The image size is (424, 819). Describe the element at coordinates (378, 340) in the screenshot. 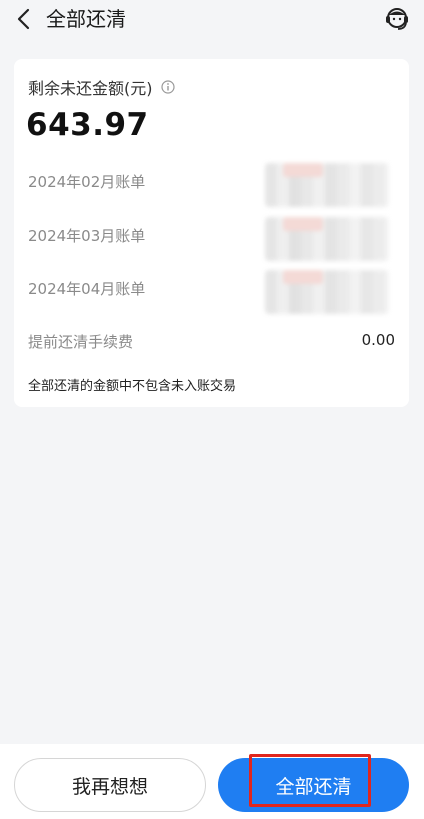

I see `fee-value: 0.00` at that location.